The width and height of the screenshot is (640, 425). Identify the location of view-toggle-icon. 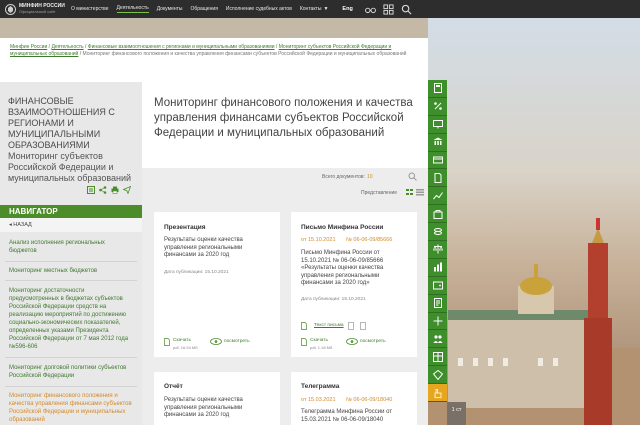
(415, 192).